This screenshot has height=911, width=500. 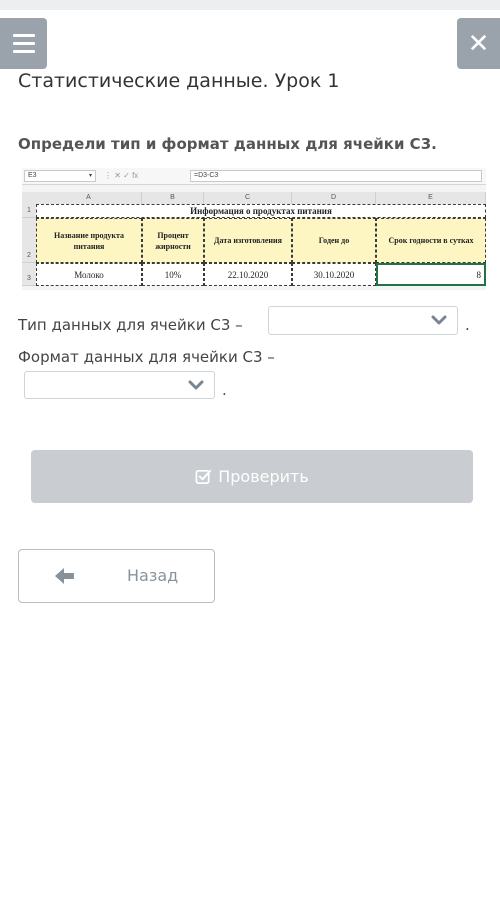 I want to click on formula-bar: E3 ▾ ⋮ ✕ ✓ fx =D3-C3, so click(x=254, y=176).